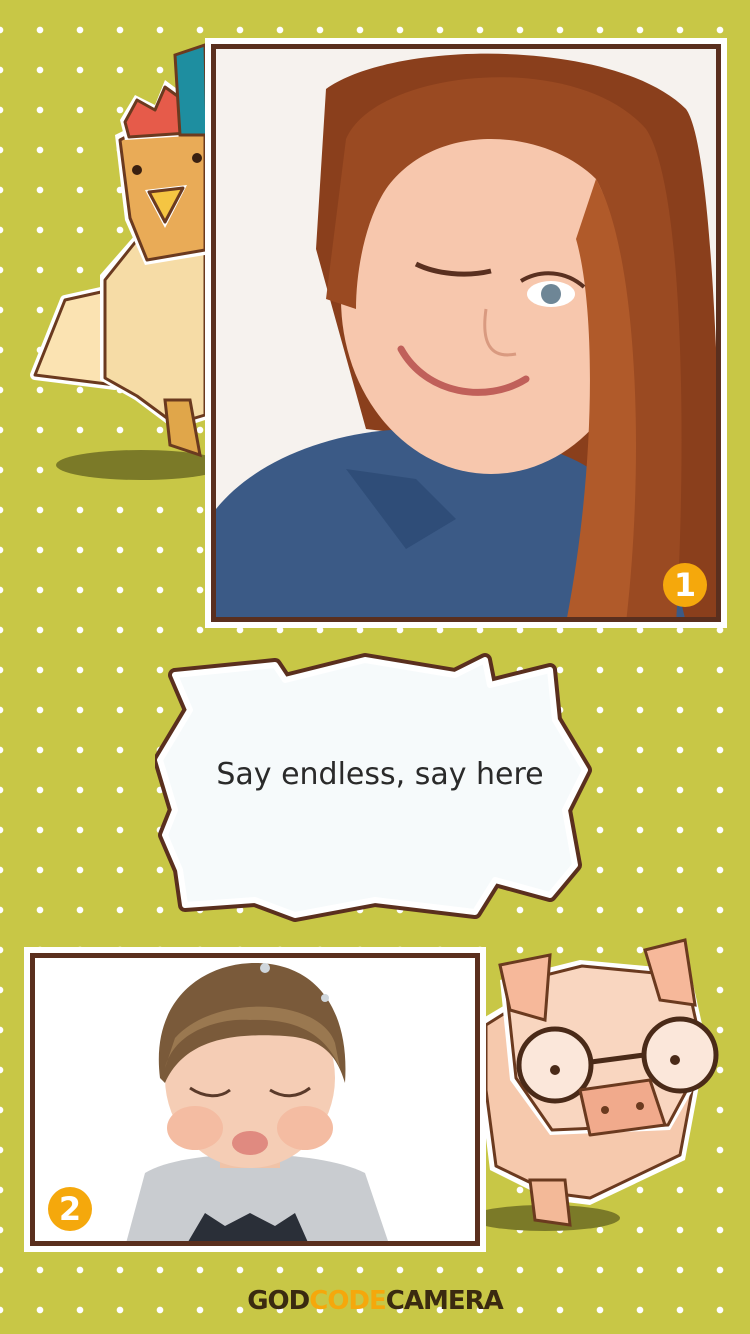 This screenshot has height=1334, width=750. I want to click on photo-frame-2: 2, so click(255, 1099).